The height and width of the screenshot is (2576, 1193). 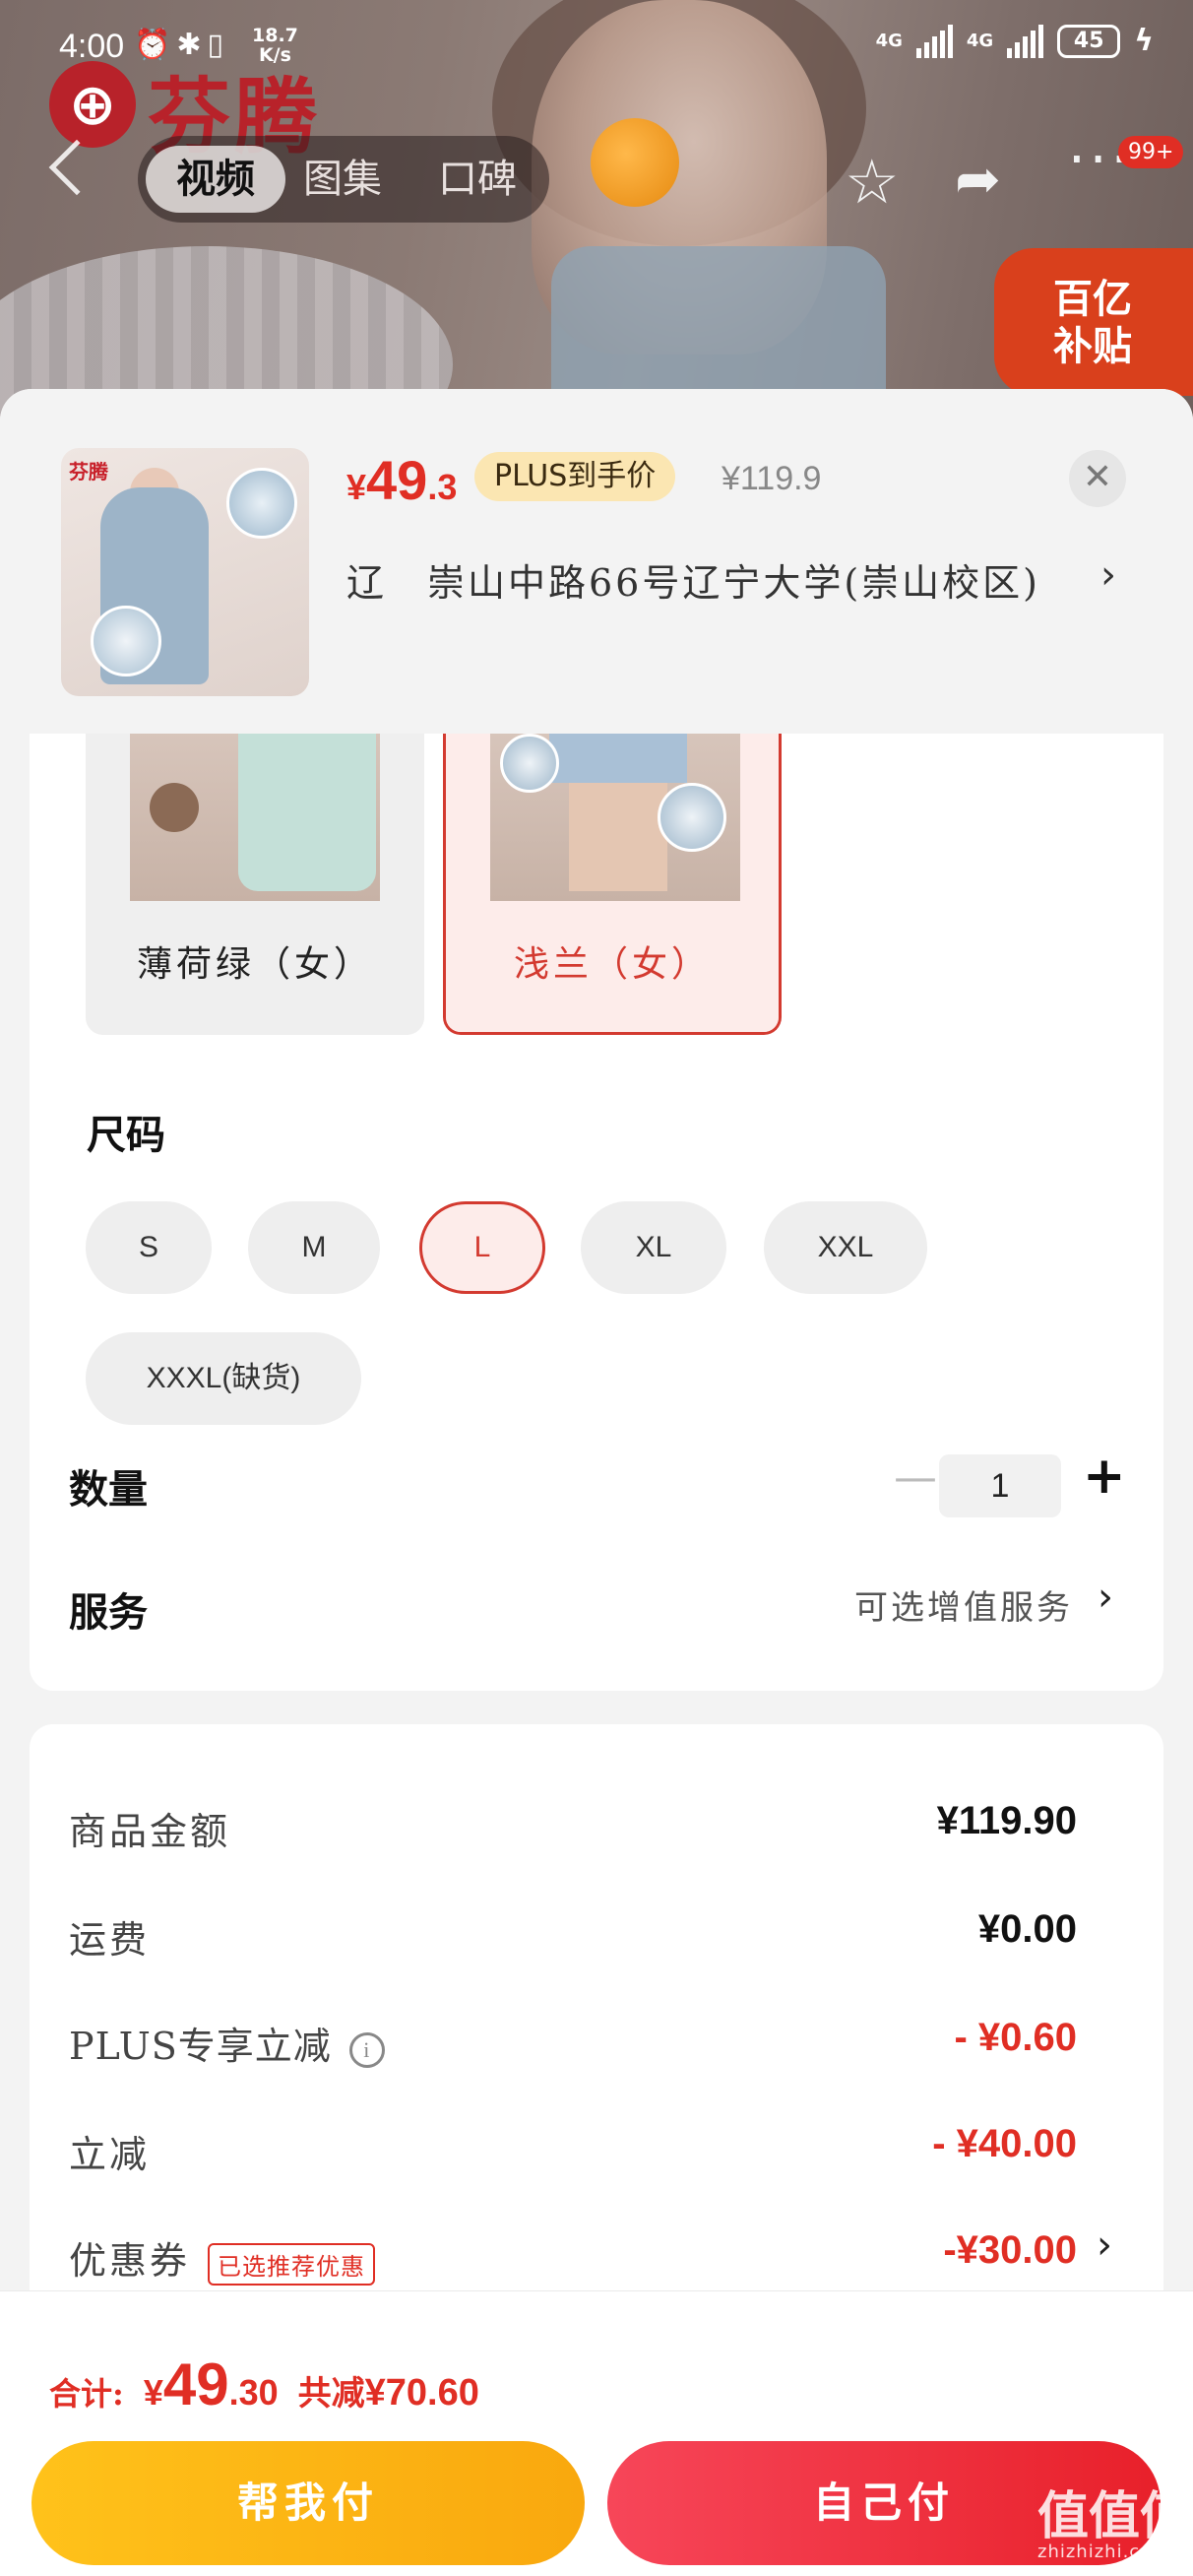 I want to click on price-integer: 49, so click(x=397, y=480).